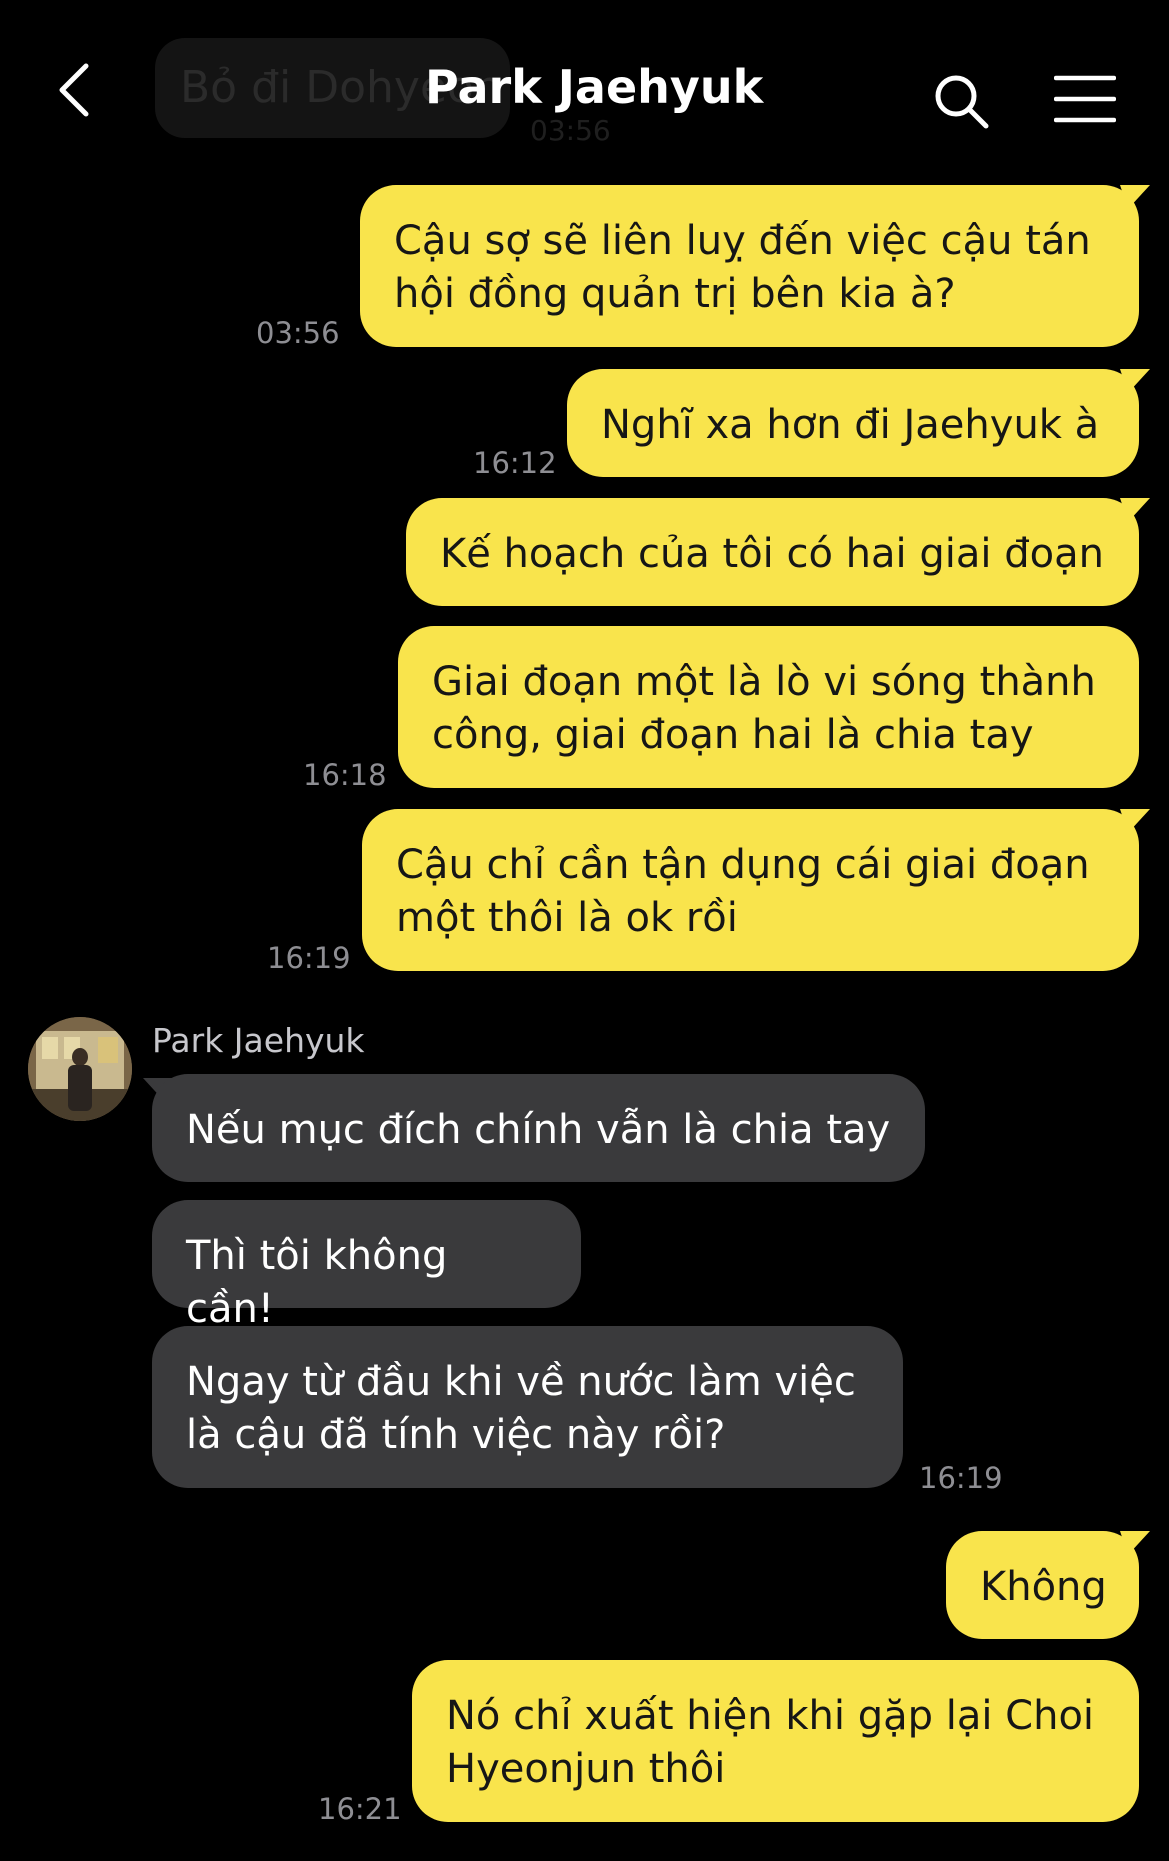 This screenshot has height=1861, width=1169. I want to click on chat-header: Bỏ đi Dohyeon 03:56 Park Jaehyuk, so click(584, 80).